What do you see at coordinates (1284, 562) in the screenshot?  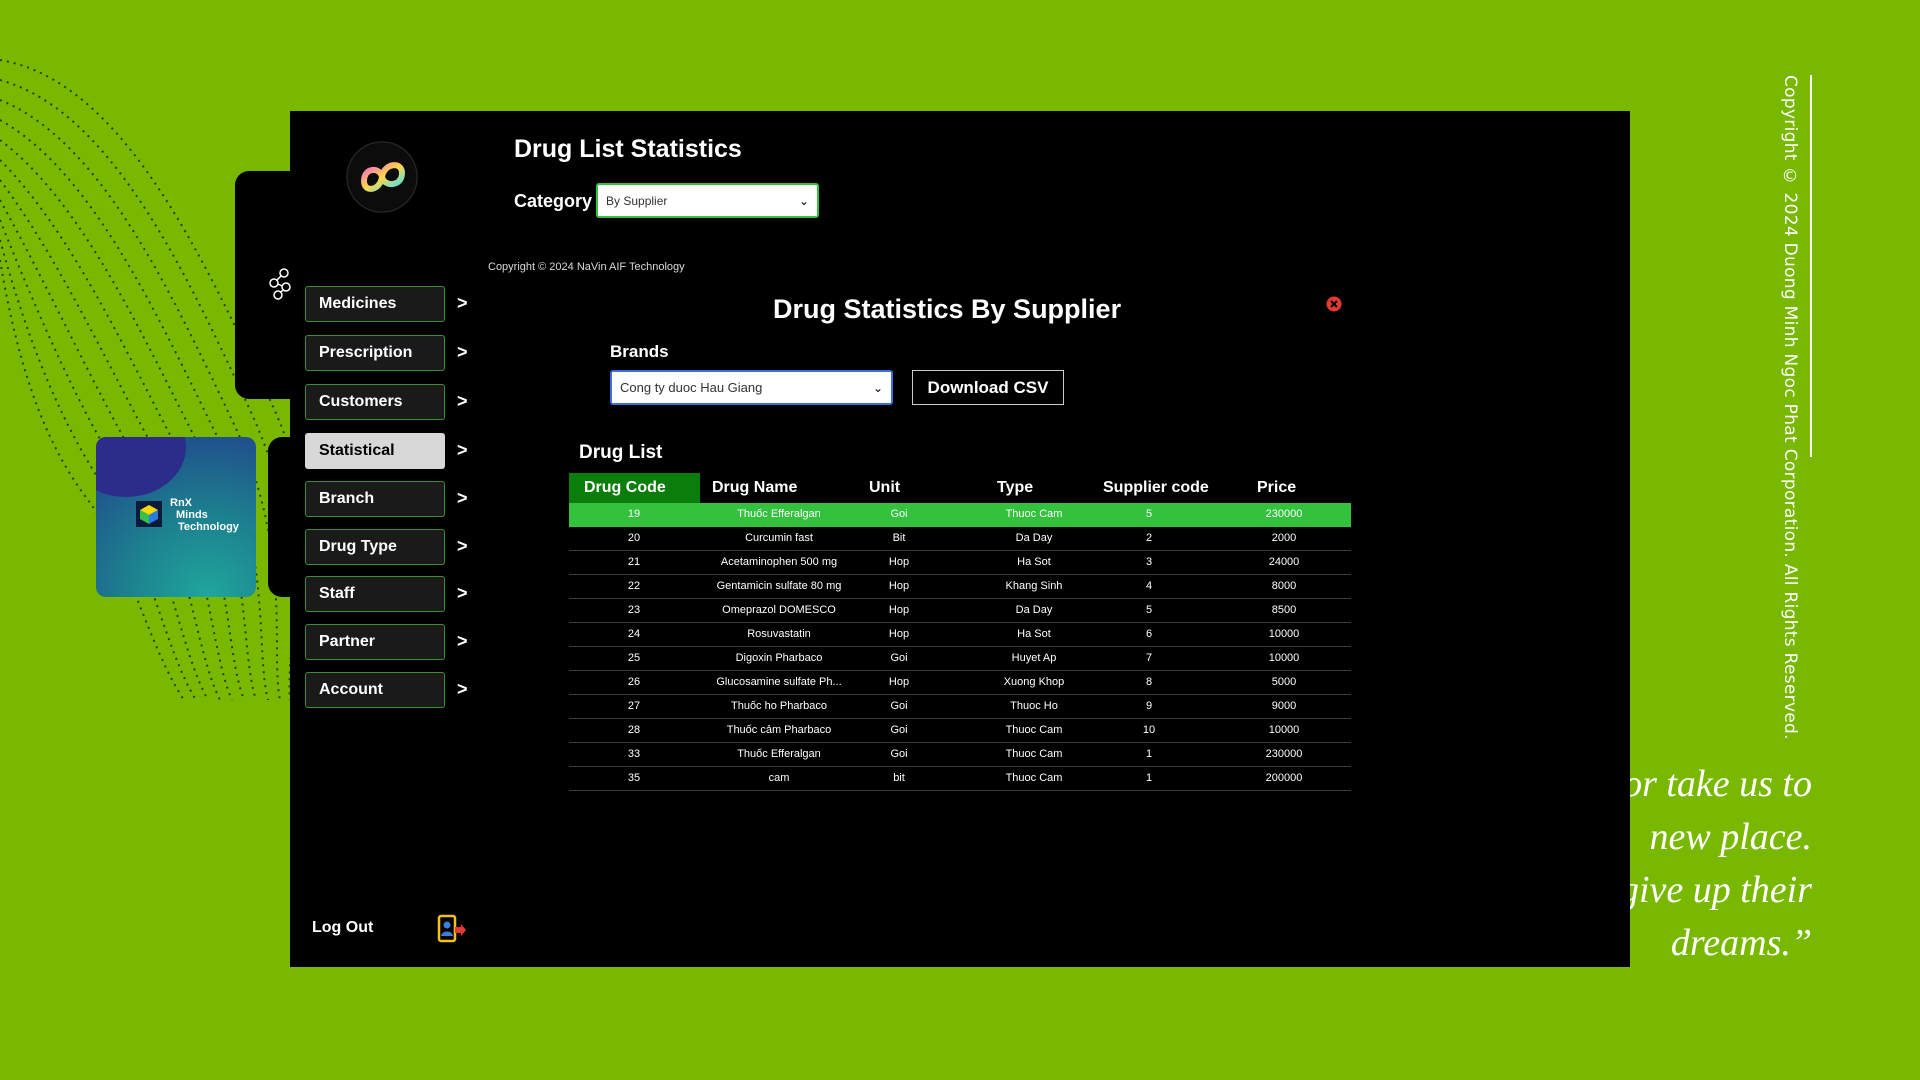 I see `cell-price: 24000` at bounding box center [1284, 562].